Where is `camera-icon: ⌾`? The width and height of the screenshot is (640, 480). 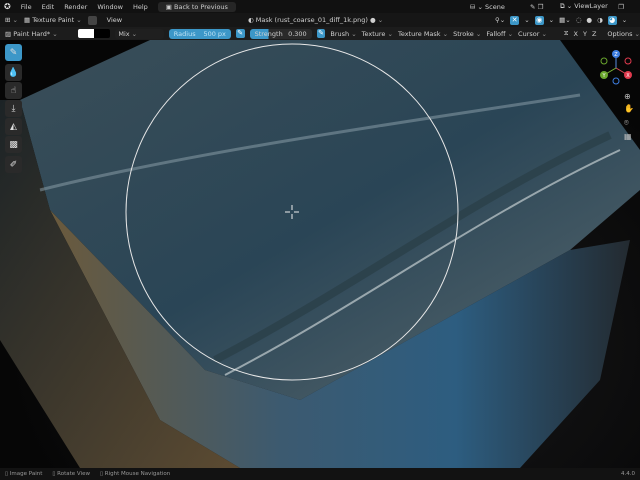
camera-icon: ⌾ is located at coordinates (626, 123).